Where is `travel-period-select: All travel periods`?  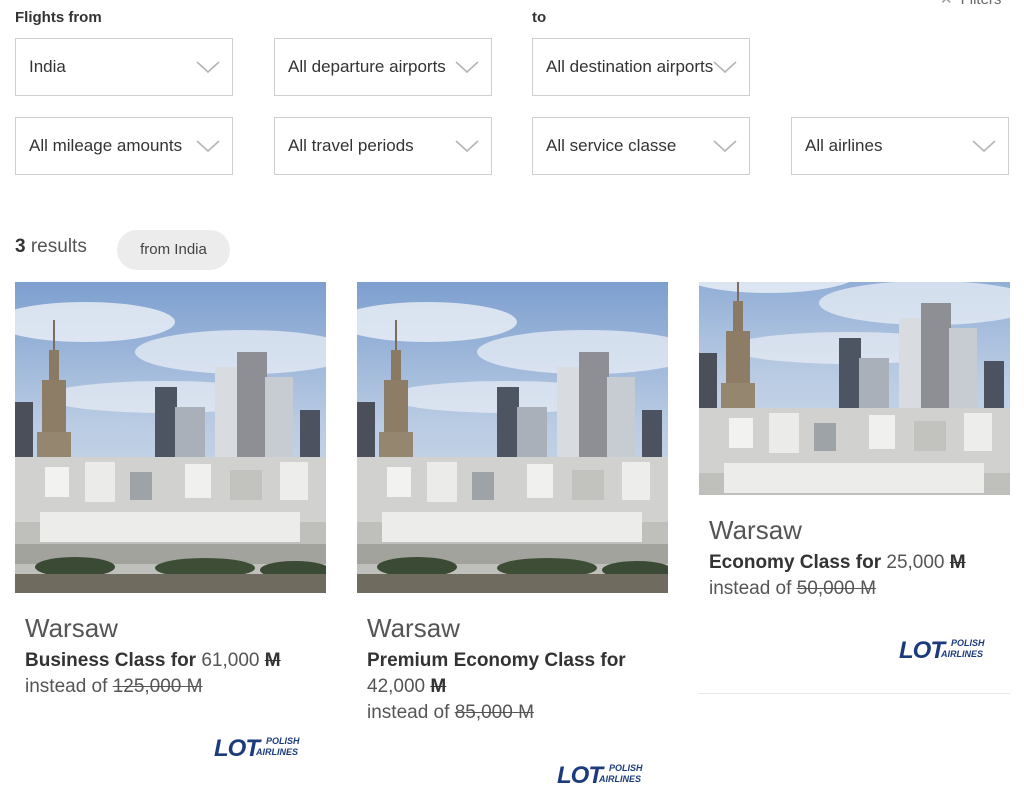 travel-period-select: All travel periods is located at coordinates (383, 146).